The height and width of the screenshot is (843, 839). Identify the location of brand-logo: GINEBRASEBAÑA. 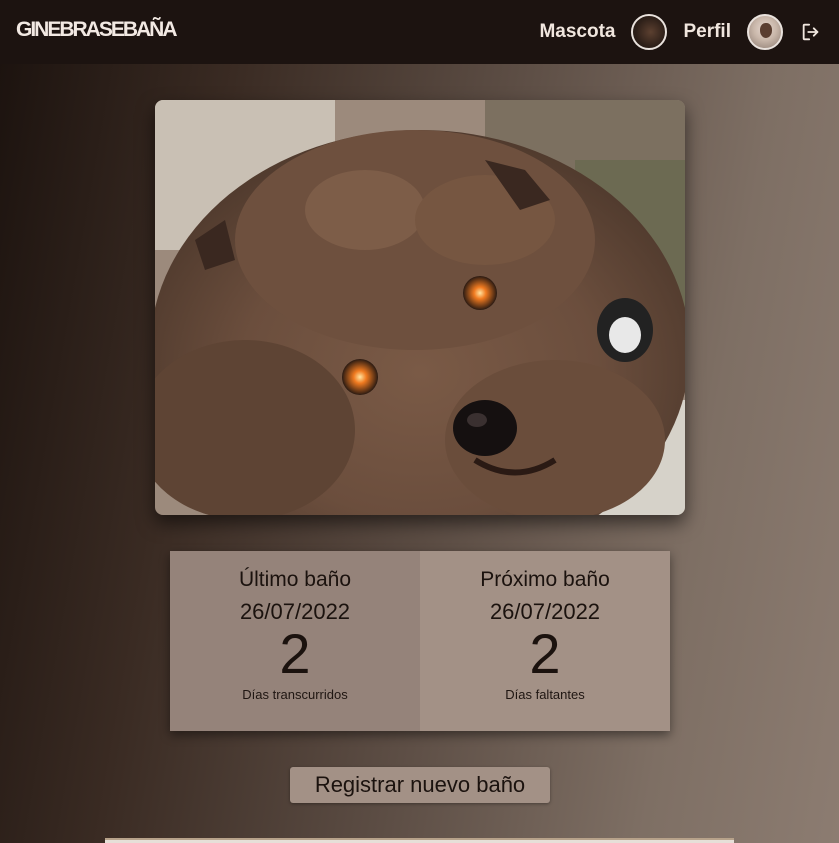
(97, 30).